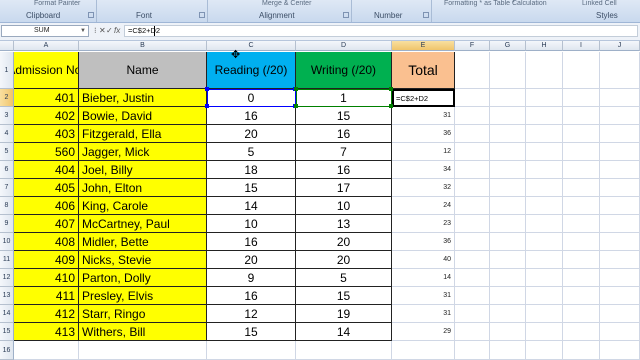  What do you see at coordinates (46, 278) in the screenshot?
I see `admission-no-cell: 410` at bounding box center [46, 278].